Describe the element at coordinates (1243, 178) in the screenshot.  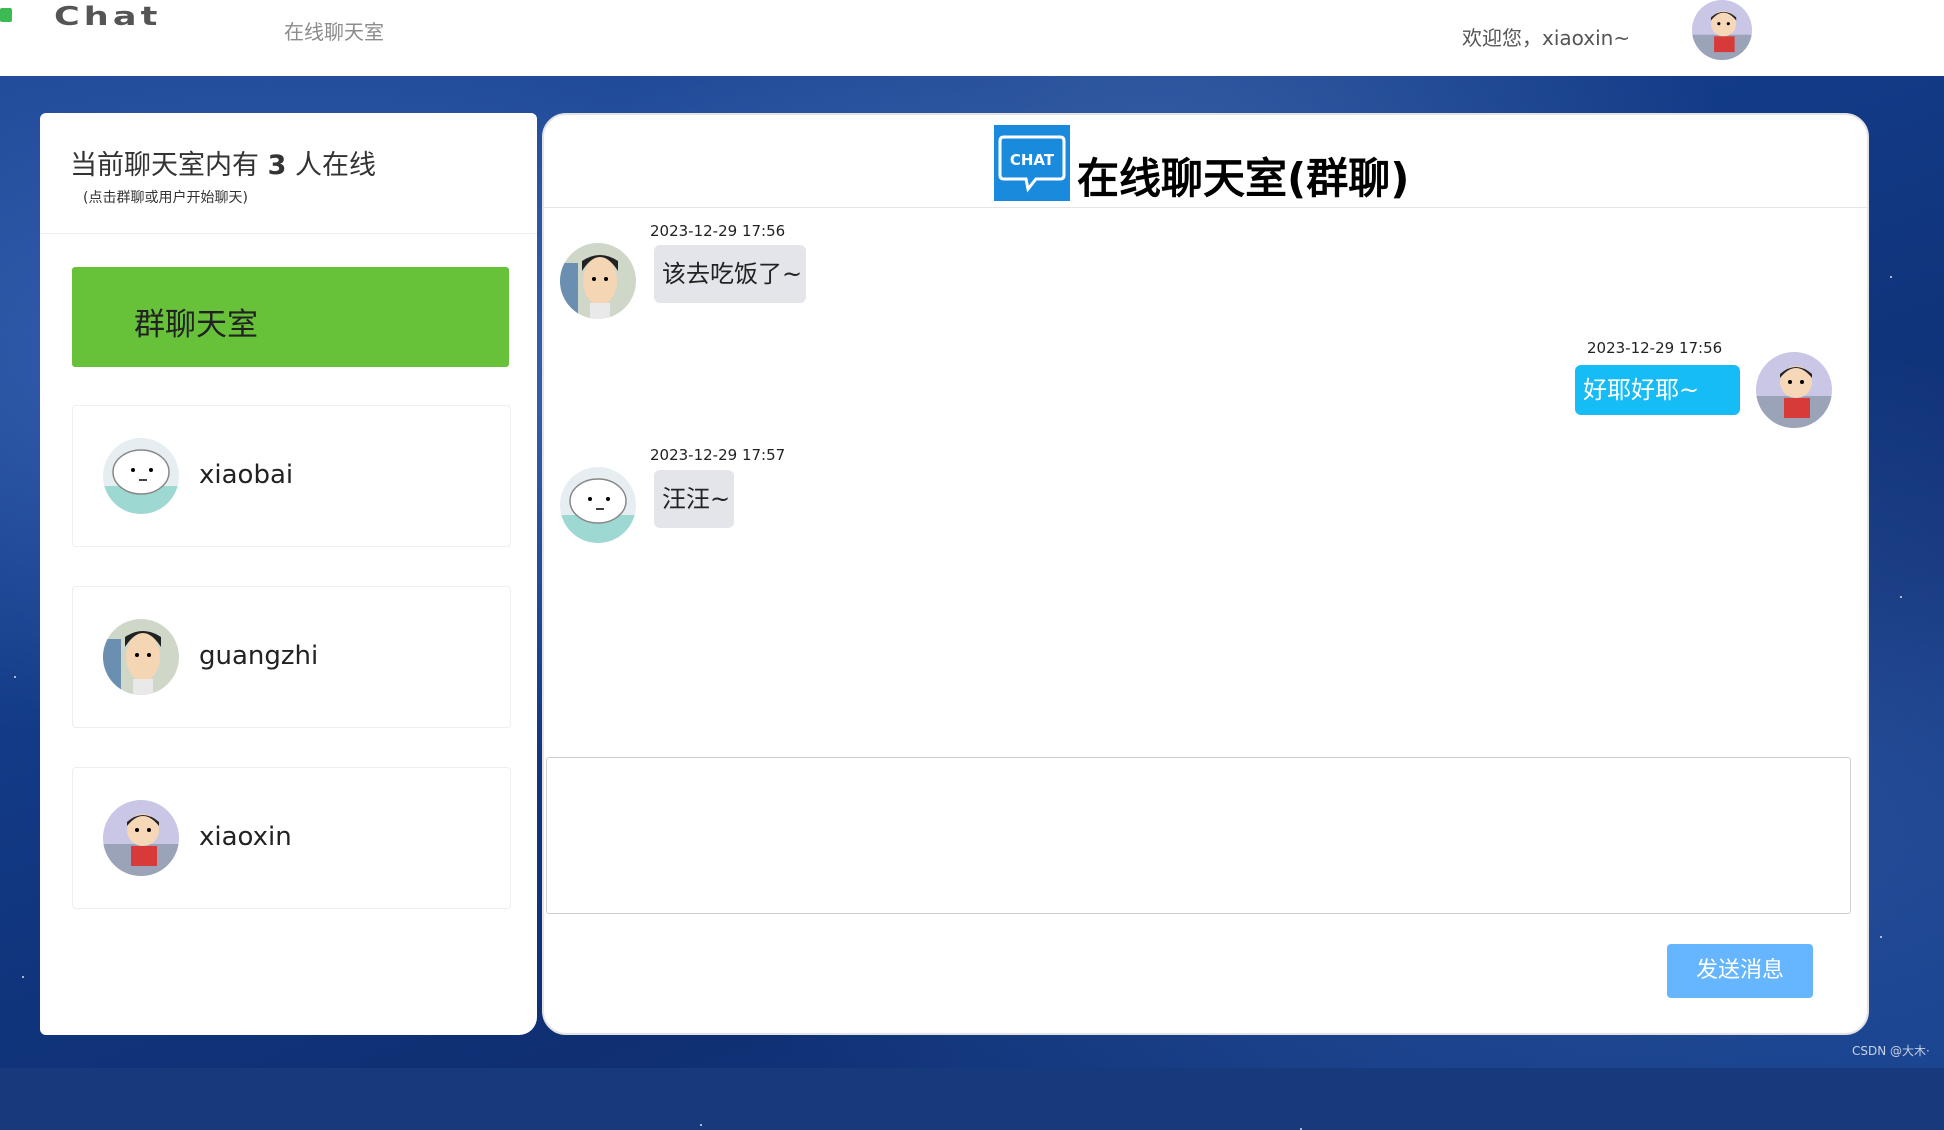
I see `chat-title: 在线聊天室(群聊)` at that location.